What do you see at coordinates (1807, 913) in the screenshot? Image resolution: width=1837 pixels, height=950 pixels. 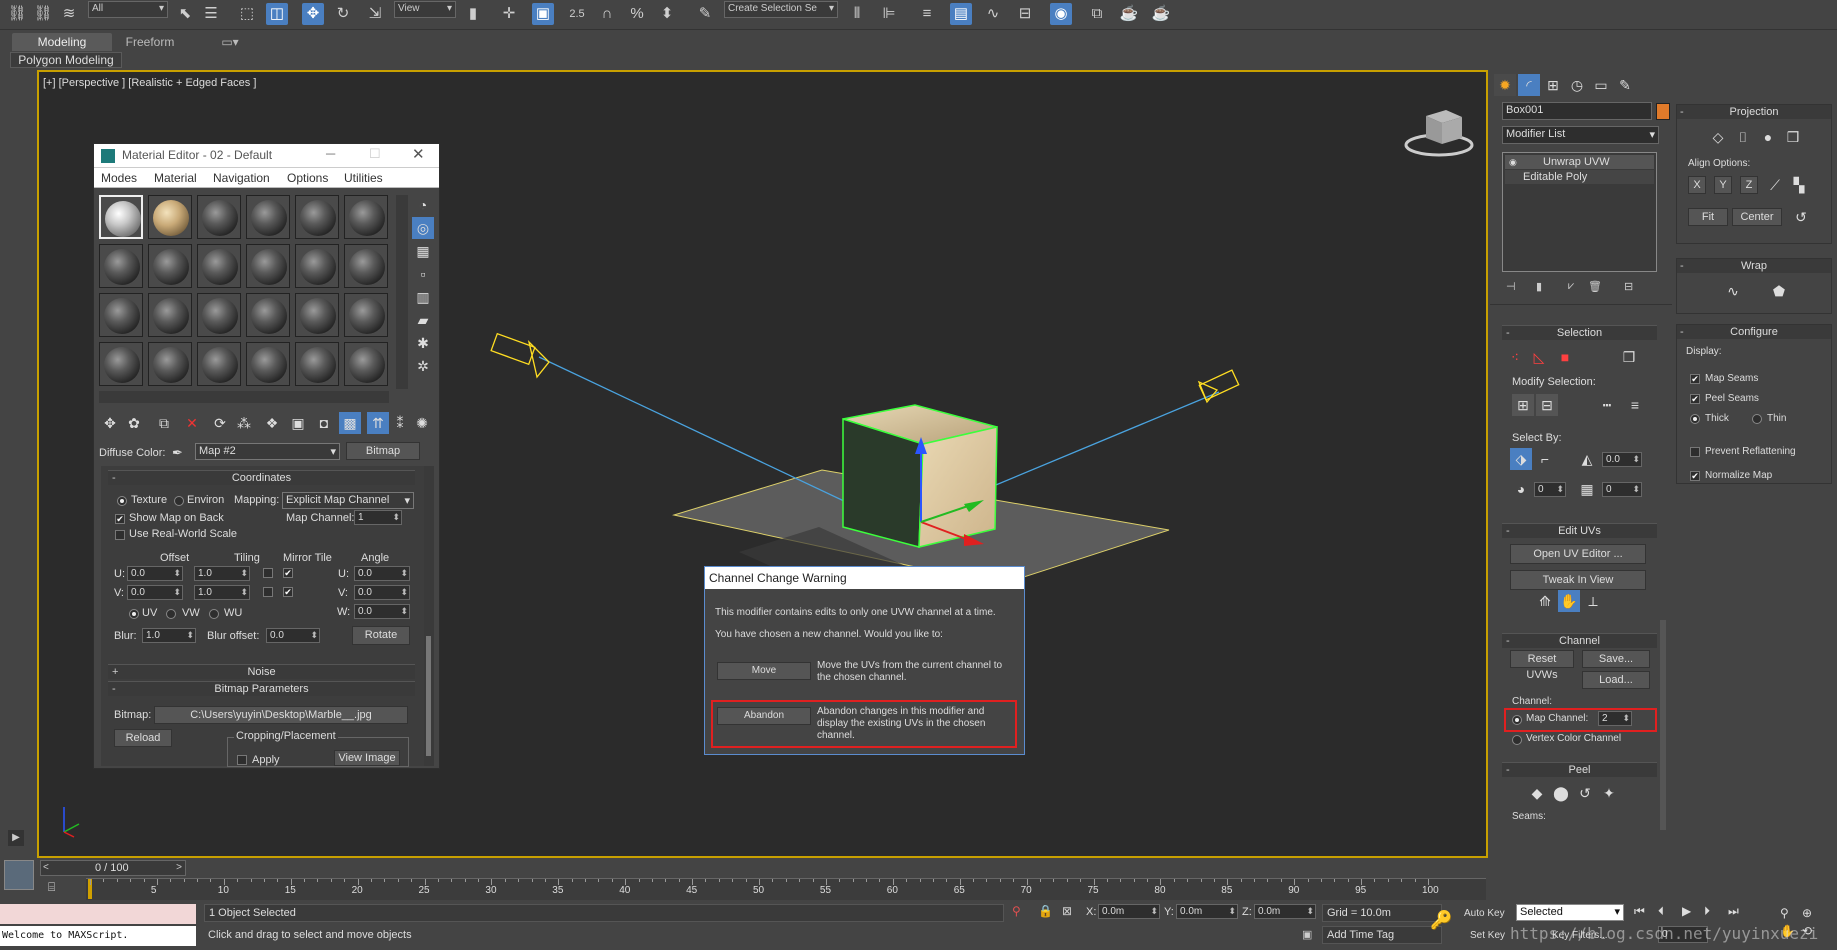 I see `zoom-all-icon: ⊕` at bounding box center [1807, 913].